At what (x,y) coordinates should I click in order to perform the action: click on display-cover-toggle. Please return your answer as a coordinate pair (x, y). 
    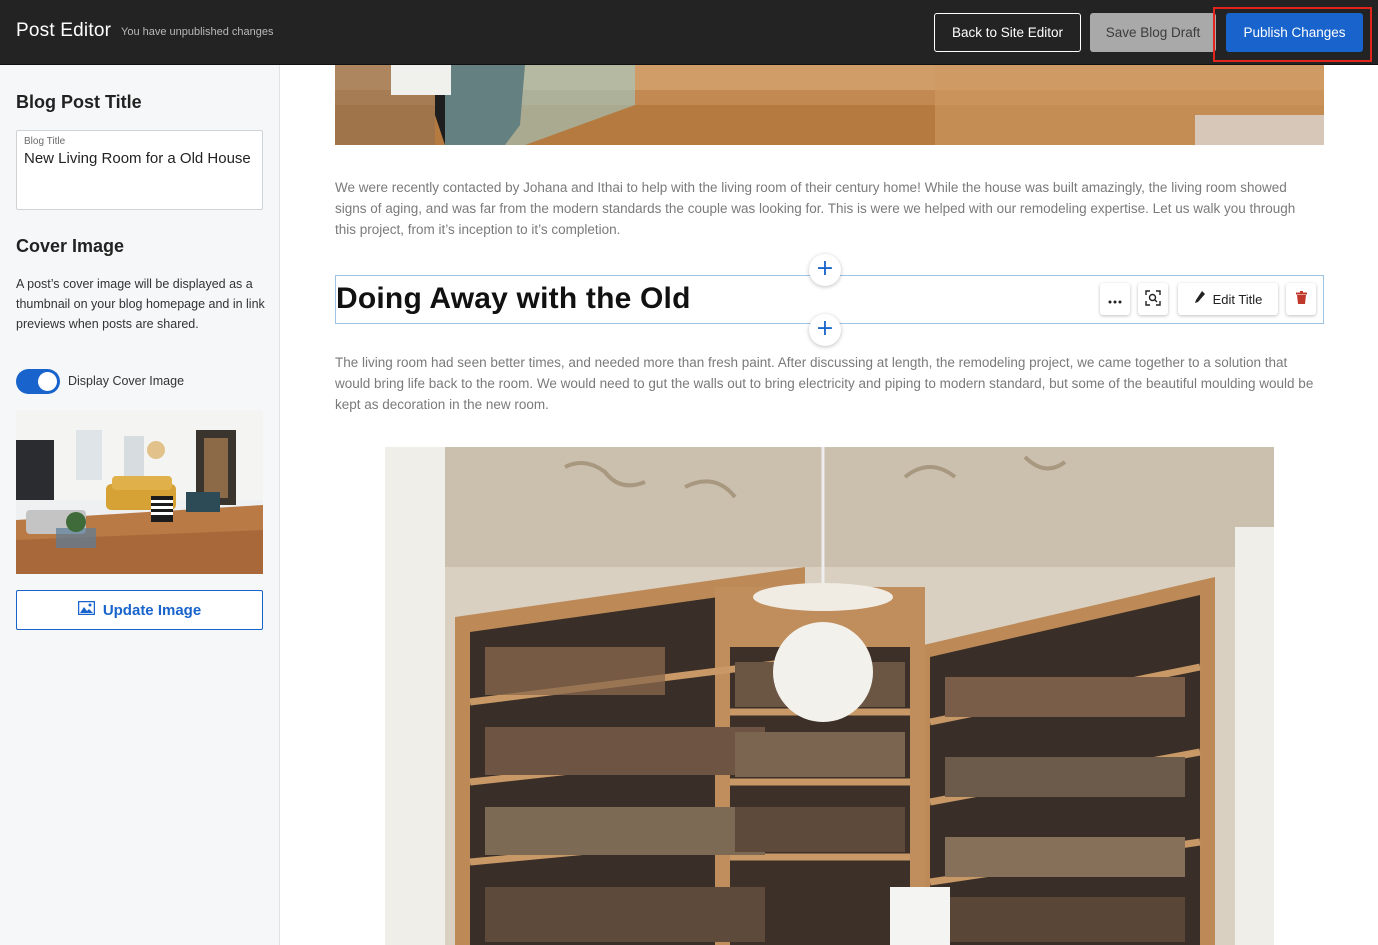
    Looking at the image, I should click on (38, 381).